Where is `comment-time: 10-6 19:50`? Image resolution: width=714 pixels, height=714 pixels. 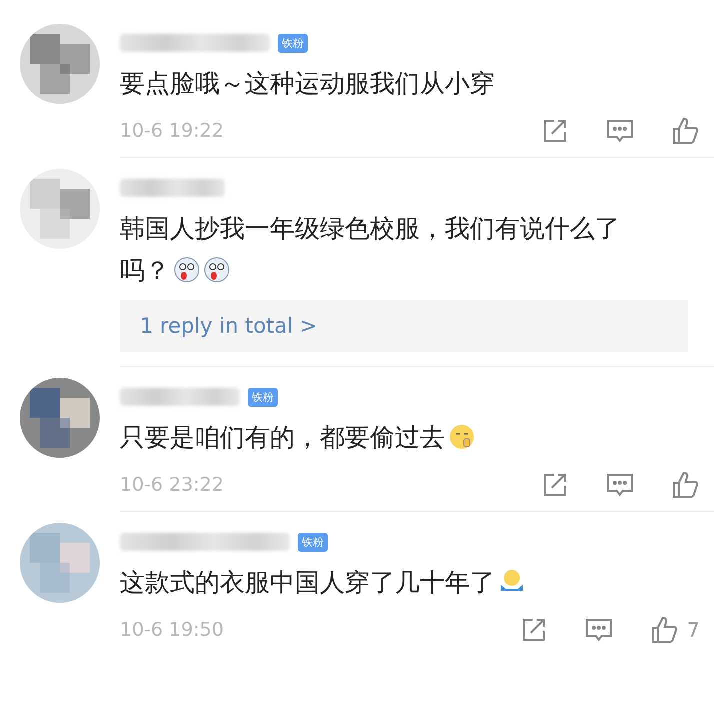 comment-time: 10-6 19:50 is located at coordinates (172, 630).